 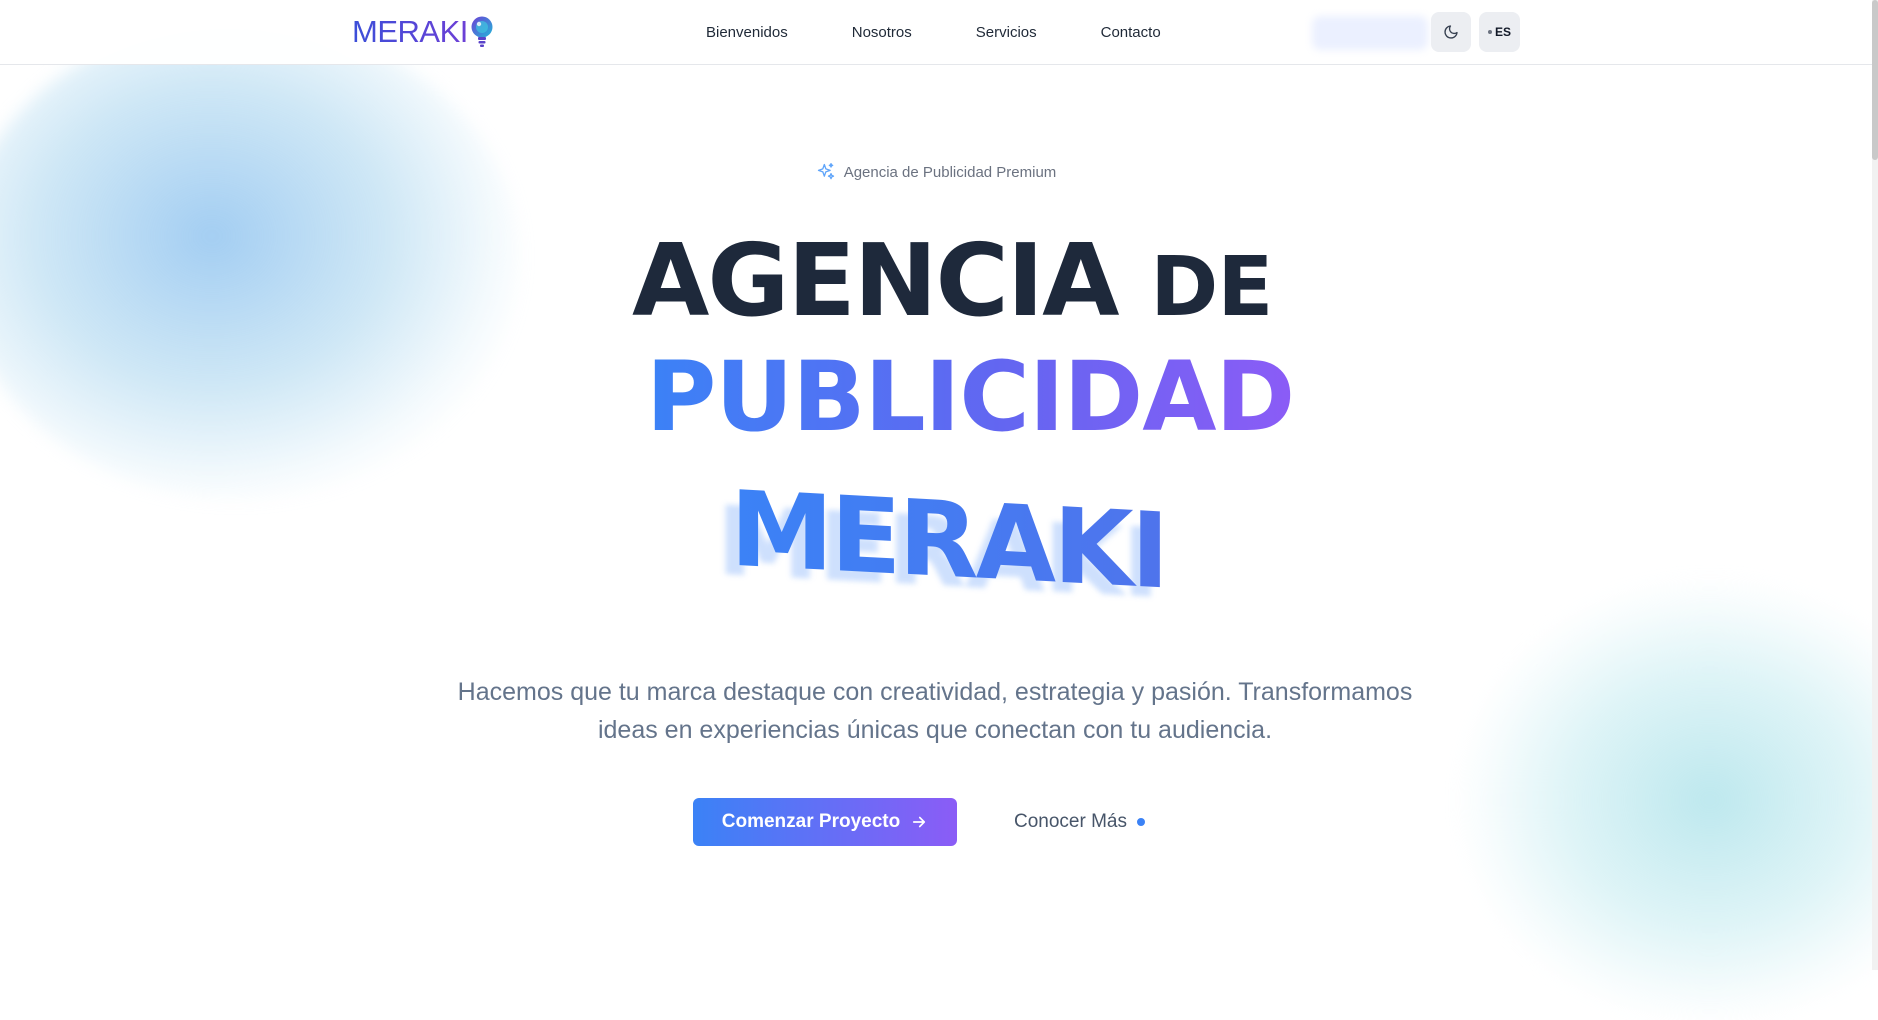 What do you see at coordinates (882, 32) in the screenshot?
I see `nav-item-nosotros: Nosotros` at bounding box center [882, 32].